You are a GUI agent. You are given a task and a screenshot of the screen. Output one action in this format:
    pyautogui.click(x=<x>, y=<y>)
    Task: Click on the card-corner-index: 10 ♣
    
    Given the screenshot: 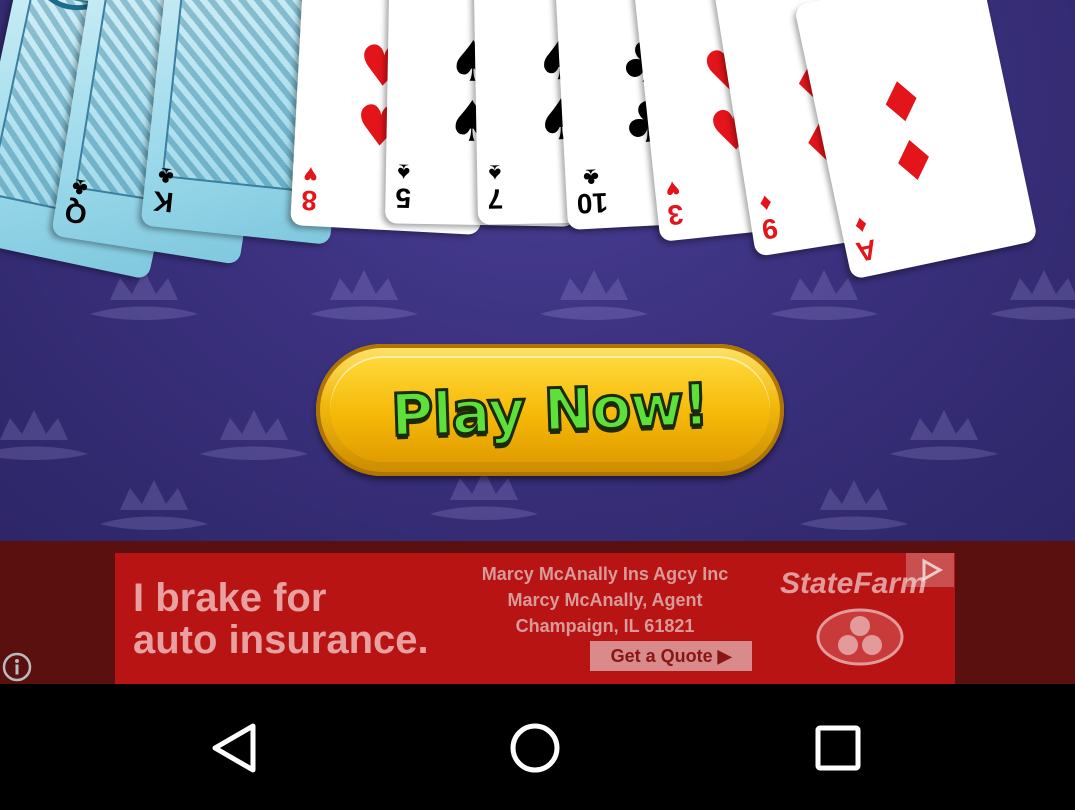 What is the action you would take?
    pyautogui.click(x=592, y=191)
    